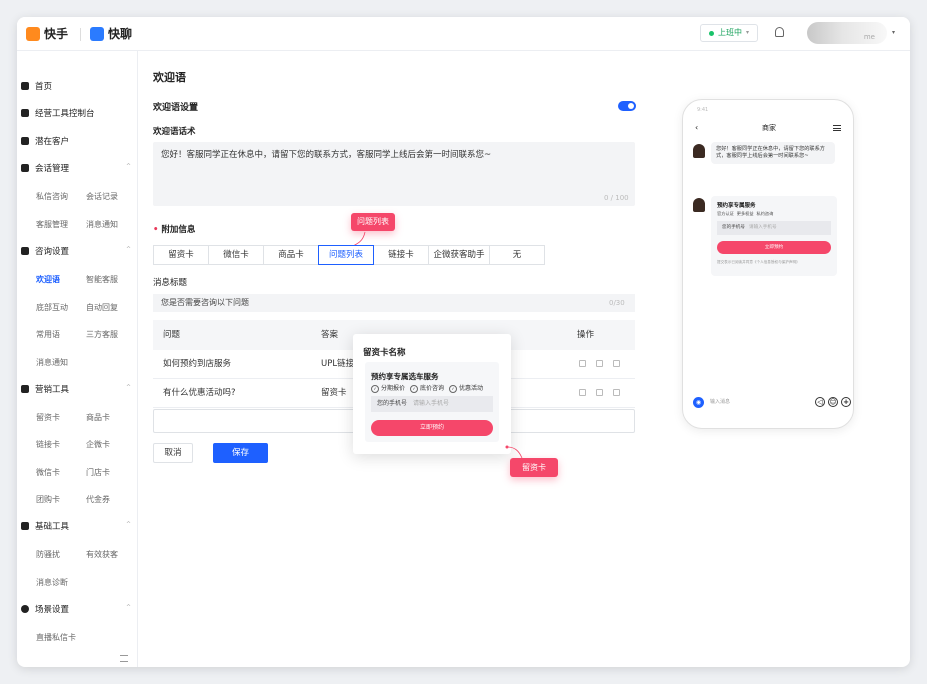 This screenshot has height=684, width=927. I want to click on voice-icon: ◁, so click(820, 402).